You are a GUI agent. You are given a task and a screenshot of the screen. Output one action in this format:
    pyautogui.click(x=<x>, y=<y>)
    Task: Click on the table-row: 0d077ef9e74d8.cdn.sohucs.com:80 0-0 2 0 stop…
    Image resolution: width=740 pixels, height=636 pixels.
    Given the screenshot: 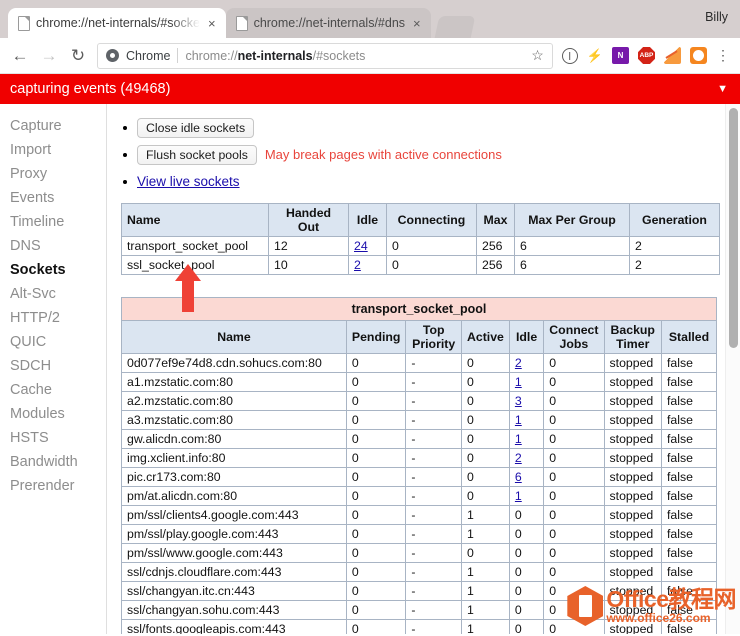 What is the action you would take?
    pyautogui.click(x=419, y=363)
    